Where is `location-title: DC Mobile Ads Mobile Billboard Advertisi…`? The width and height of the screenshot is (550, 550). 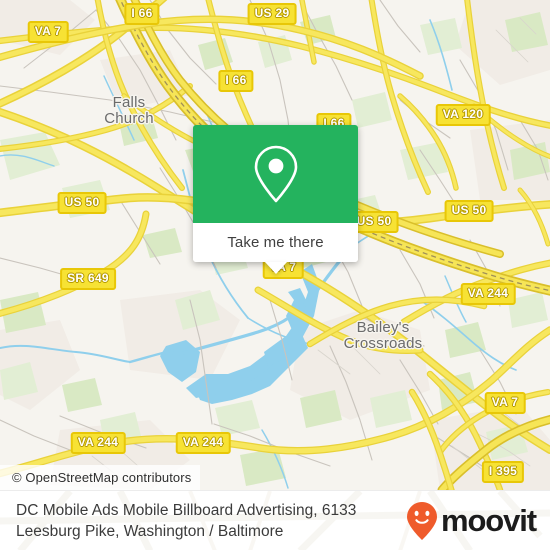
location-title: DC Mobile Ads Mobile Billboard Advertisi… is located at coordinates (186, 520).